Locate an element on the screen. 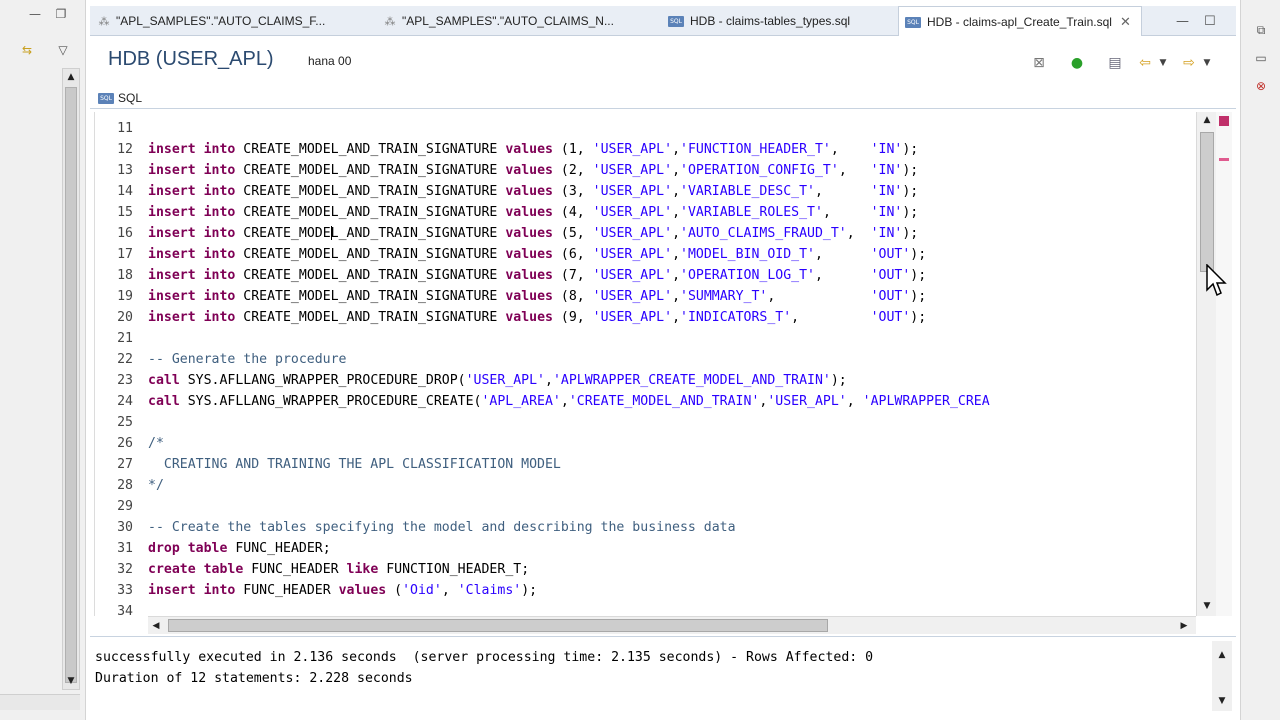 The image size is (1280, 720). sql-token: FUNC_HEADER; is located at coordinates (279, 548).